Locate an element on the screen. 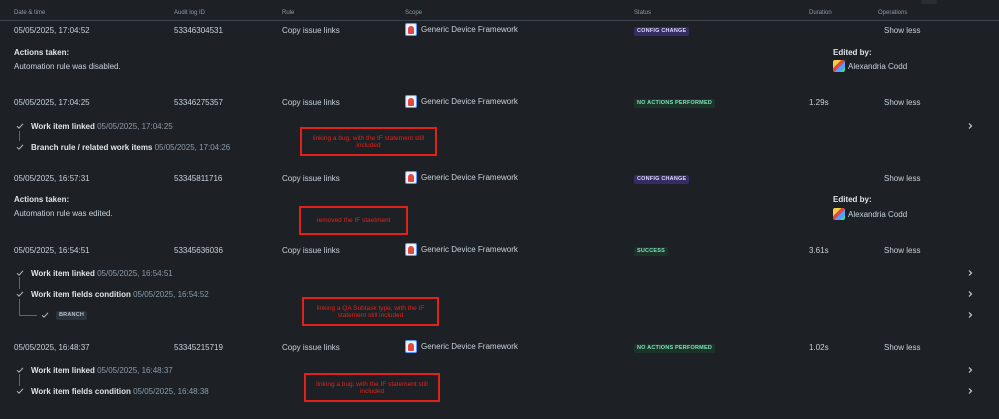 This screenshot has height=419, width=999. step-item: Work item linked 05/05/2025, 16:54:51 is located at coordinates (102, 273).